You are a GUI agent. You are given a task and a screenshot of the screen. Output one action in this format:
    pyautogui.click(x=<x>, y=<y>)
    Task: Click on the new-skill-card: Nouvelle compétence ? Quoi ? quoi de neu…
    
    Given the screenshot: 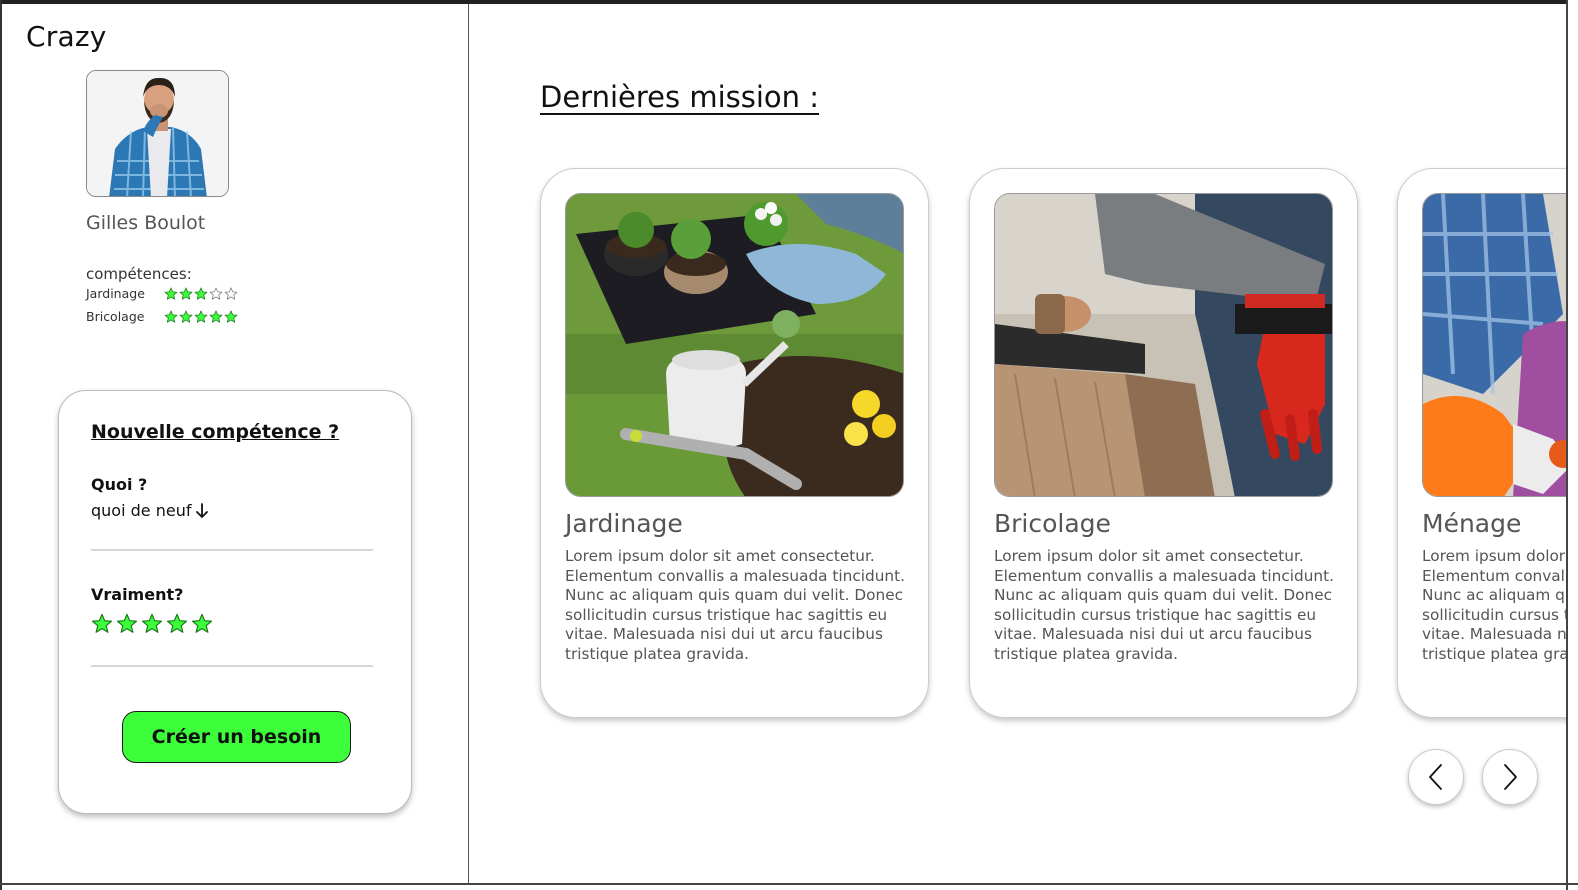 What is the action you would take?
    pyautogui.click(x=235, y=602)
    